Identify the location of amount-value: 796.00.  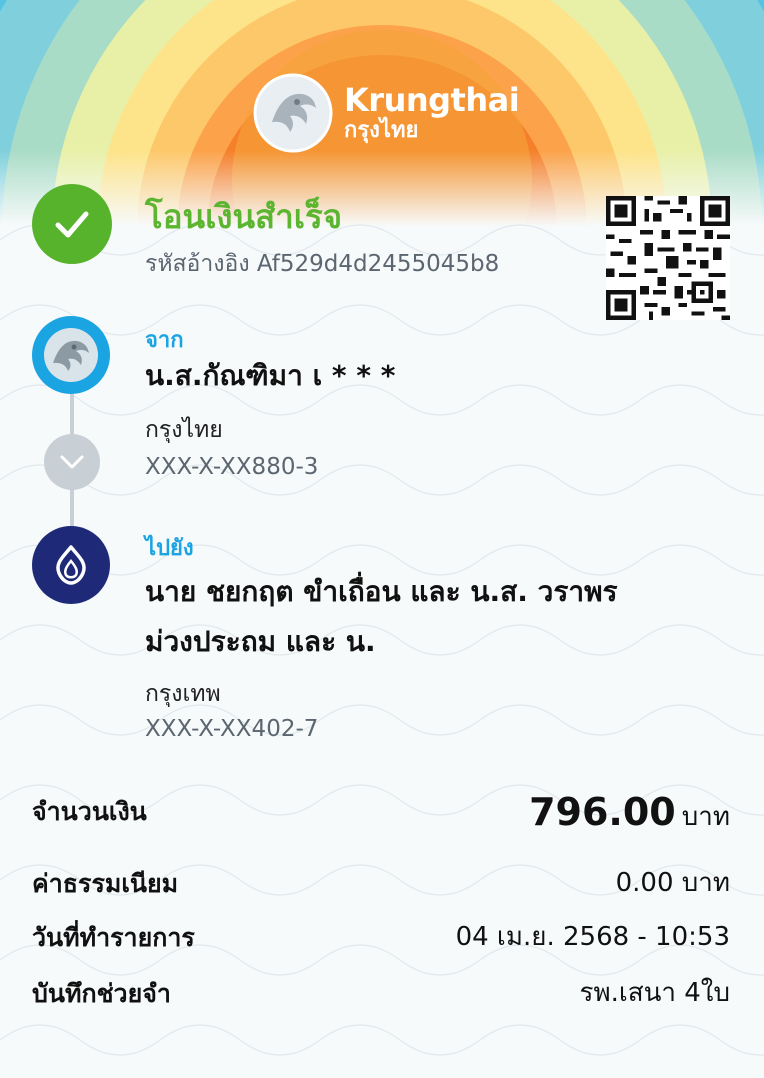
(602, 812).